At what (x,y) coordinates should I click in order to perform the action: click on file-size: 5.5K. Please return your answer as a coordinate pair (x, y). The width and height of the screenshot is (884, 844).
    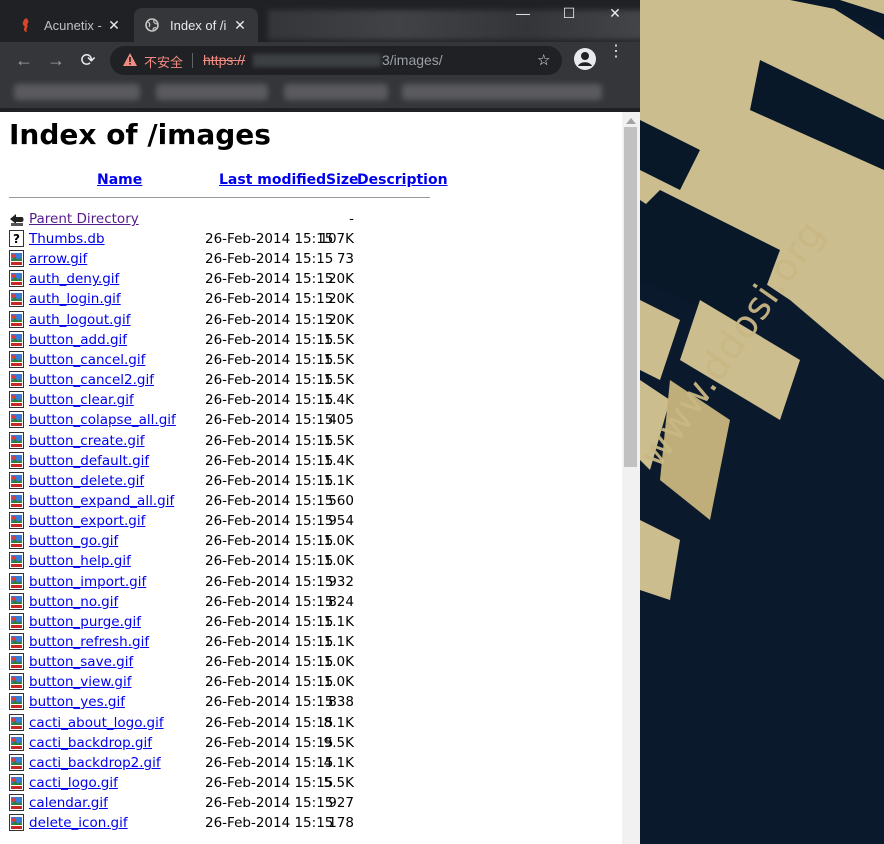
    Looking at the image, I should click on (338, 783).